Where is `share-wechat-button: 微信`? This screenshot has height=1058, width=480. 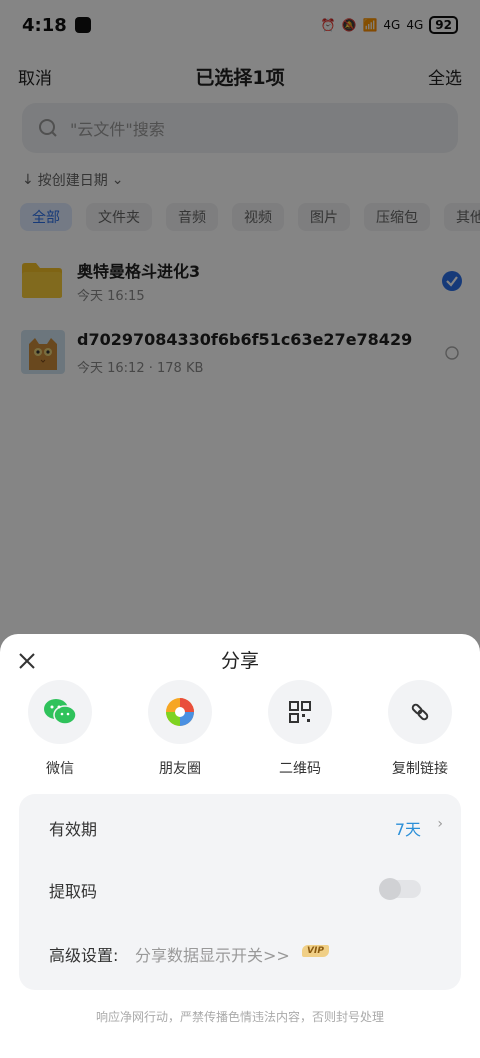
share-wechat-button: 微信 is located at coordinates (60, 729).